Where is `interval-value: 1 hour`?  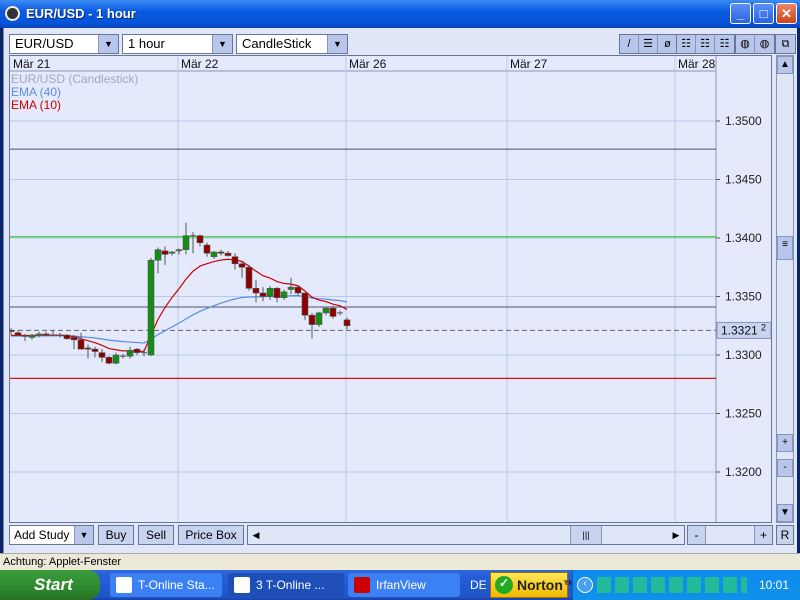 interval-value: 1 hour is located at coordinates (146, 43).